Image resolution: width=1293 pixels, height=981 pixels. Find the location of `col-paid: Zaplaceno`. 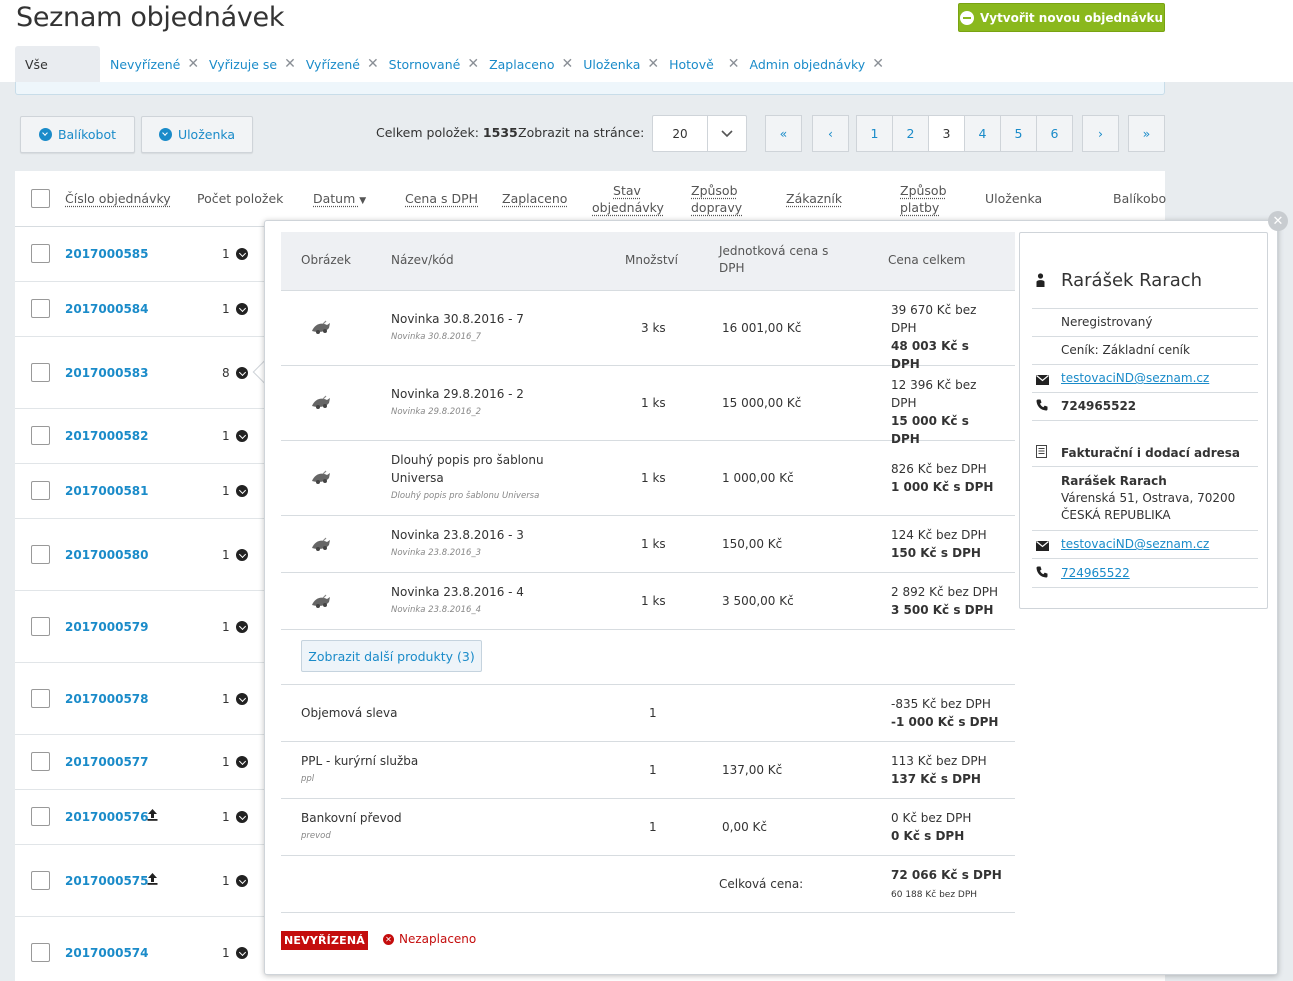

col-paid: Zaplaceno is located at coordinates (534, 198).